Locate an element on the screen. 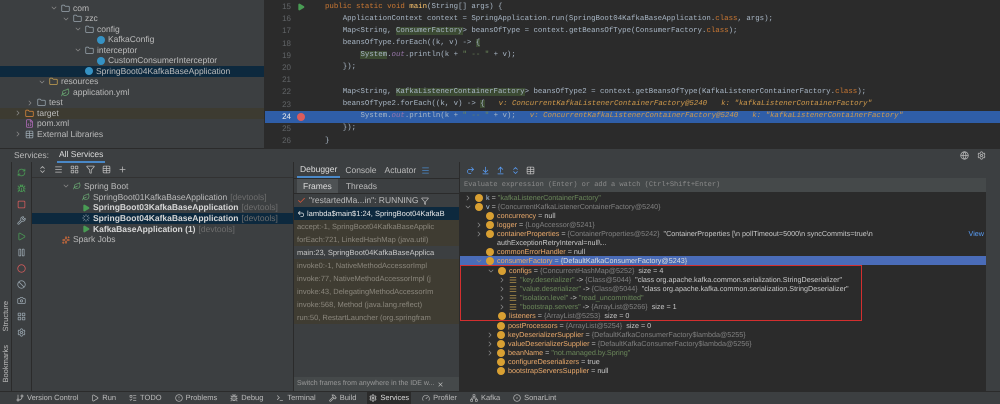 The image size is (1000, 404). services-tree-item: Spark Jobs is located at coordinates (162, 240).